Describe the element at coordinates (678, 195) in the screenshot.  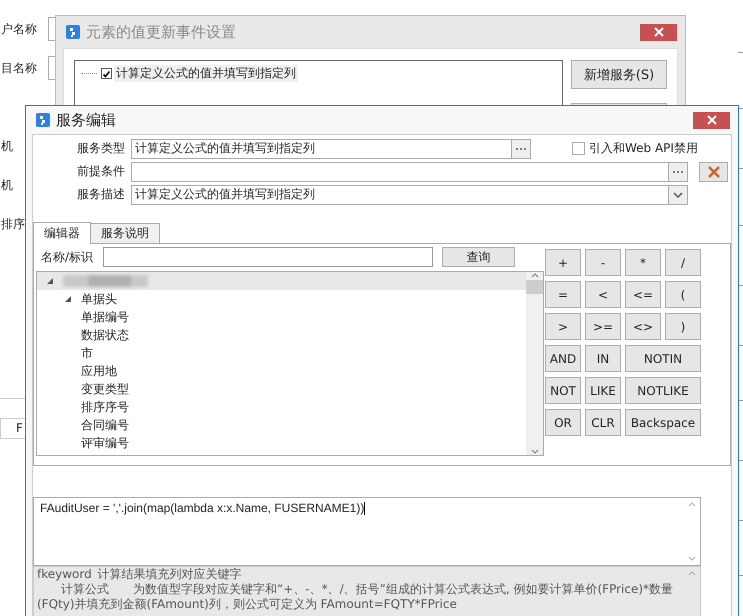
I see `chevron-down-icon` at that location.